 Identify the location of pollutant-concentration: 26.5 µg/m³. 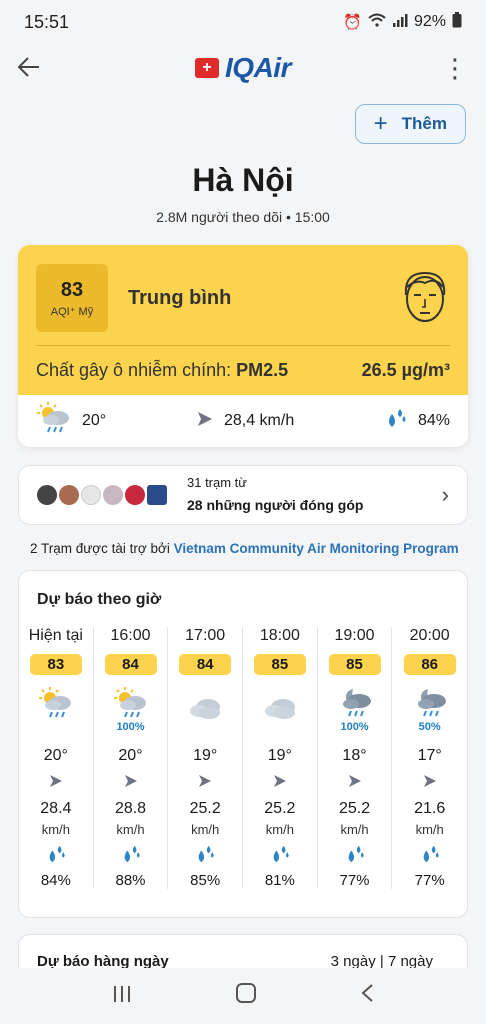
(405, 370).